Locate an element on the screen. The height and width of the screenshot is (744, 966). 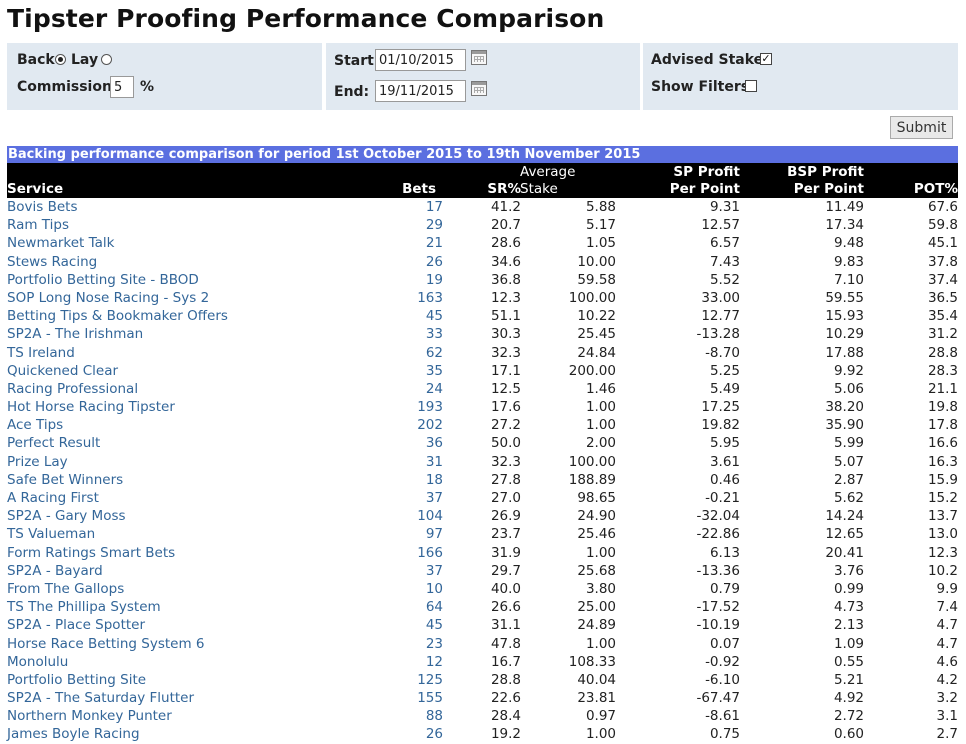
service-link: From The Gallops is located at coordinates (65, 589).